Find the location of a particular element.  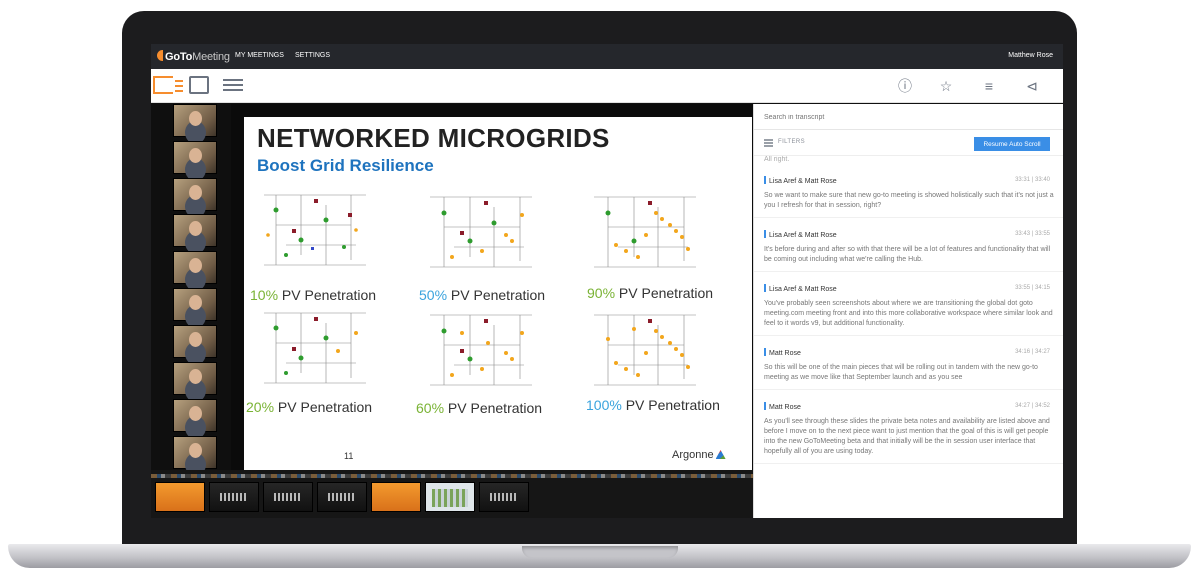

entry-time: 34:16 | 34:27 is located at coordinates (1032, 352).